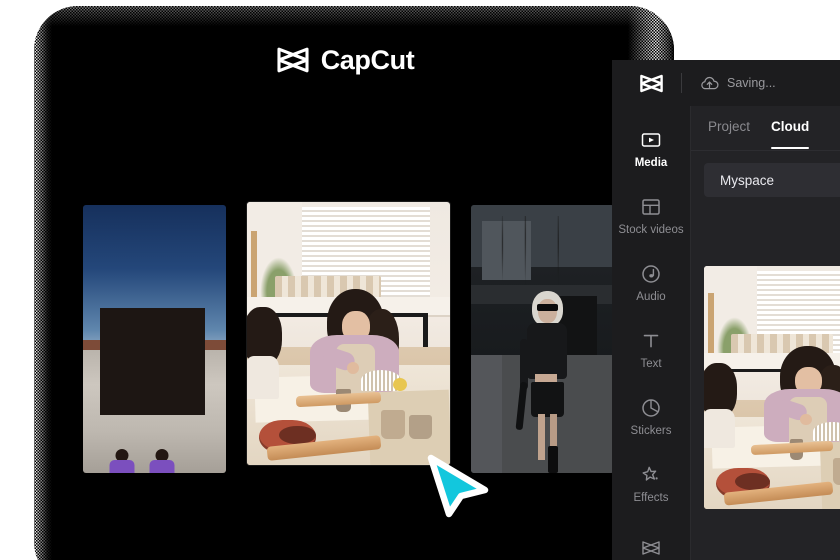 The width and height of the screenshot is (840, 560). I want to click on sidebar-item-label: Text, so click(651, 364).